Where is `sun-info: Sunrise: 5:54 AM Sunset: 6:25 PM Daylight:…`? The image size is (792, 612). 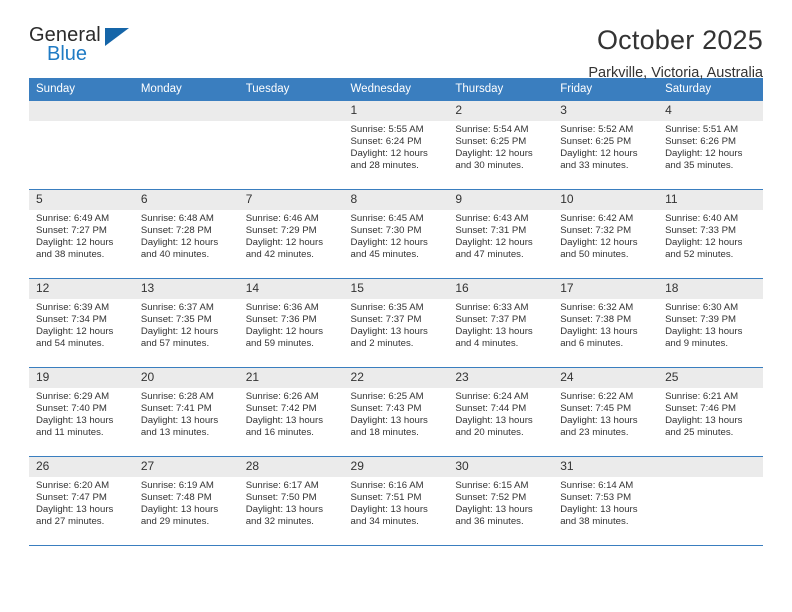
sun-info: Sunrise: 5:54 AM Sunset: 6:25 PM Daylight:… is located at coordinates (500, 146).